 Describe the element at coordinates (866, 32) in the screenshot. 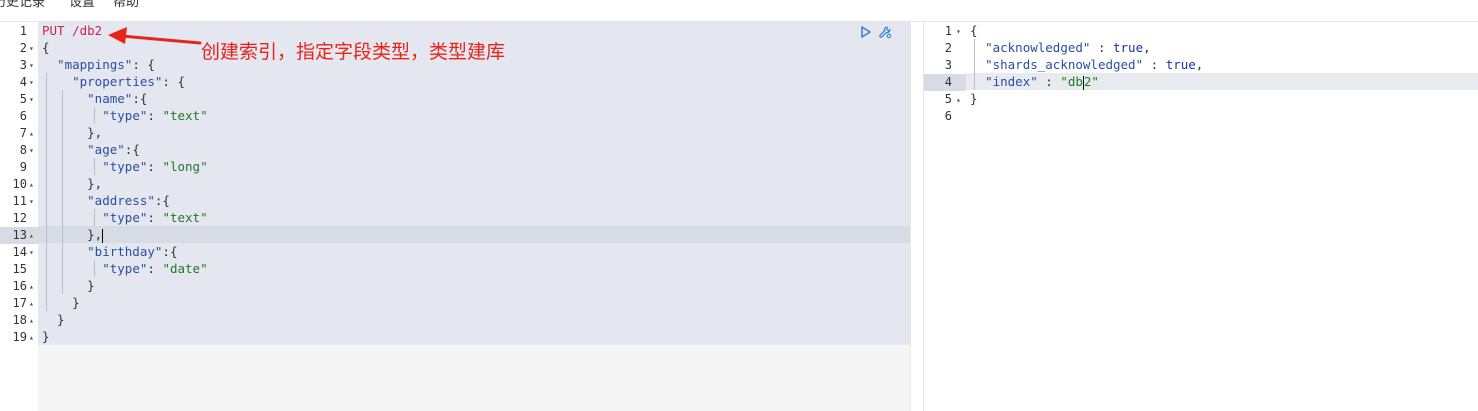

I see `play-icon` at that location.